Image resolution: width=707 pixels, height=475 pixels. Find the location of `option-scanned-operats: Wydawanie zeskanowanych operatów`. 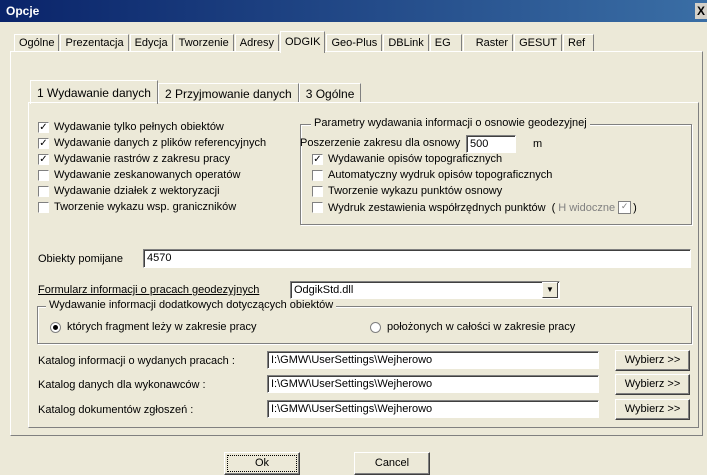

option-scanned-operats: Wydawanie zeskanowanych operatów is located at coordinates (139, 175).